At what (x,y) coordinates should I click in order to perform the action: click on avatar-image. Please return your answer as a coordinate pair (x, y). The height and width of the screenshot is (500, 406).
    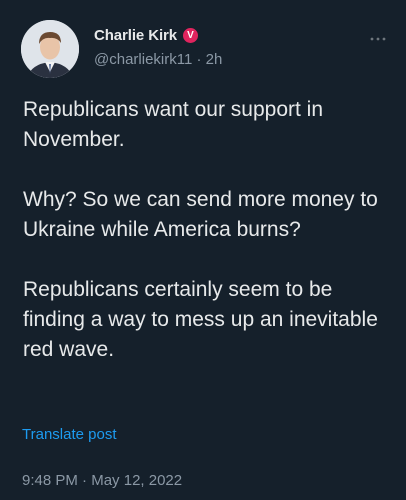
    Looking at the image, I should click on (50, 49).